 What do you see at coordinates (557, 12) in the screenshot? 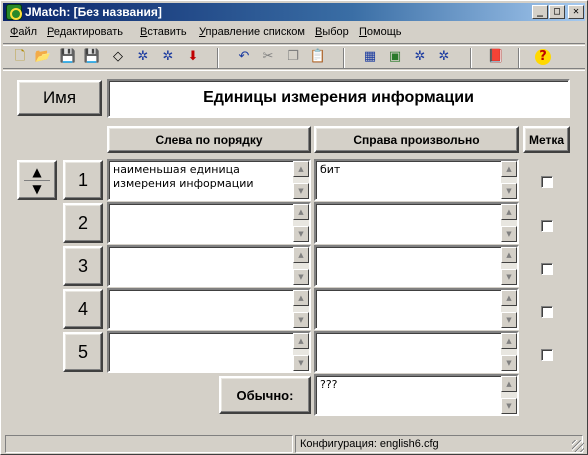
I see `maximize-button: □` at bounding box center [557, 12].